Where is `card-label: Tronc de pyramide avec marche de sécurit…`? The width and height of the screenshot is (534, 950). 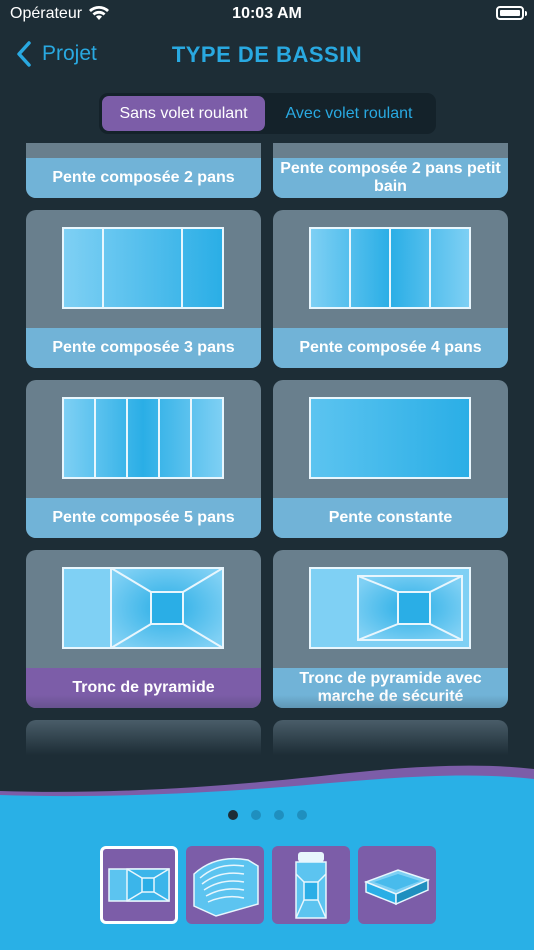
card-label: Tronc de pyramide avec marche de sécurit… is located at coordinates (390, 688).